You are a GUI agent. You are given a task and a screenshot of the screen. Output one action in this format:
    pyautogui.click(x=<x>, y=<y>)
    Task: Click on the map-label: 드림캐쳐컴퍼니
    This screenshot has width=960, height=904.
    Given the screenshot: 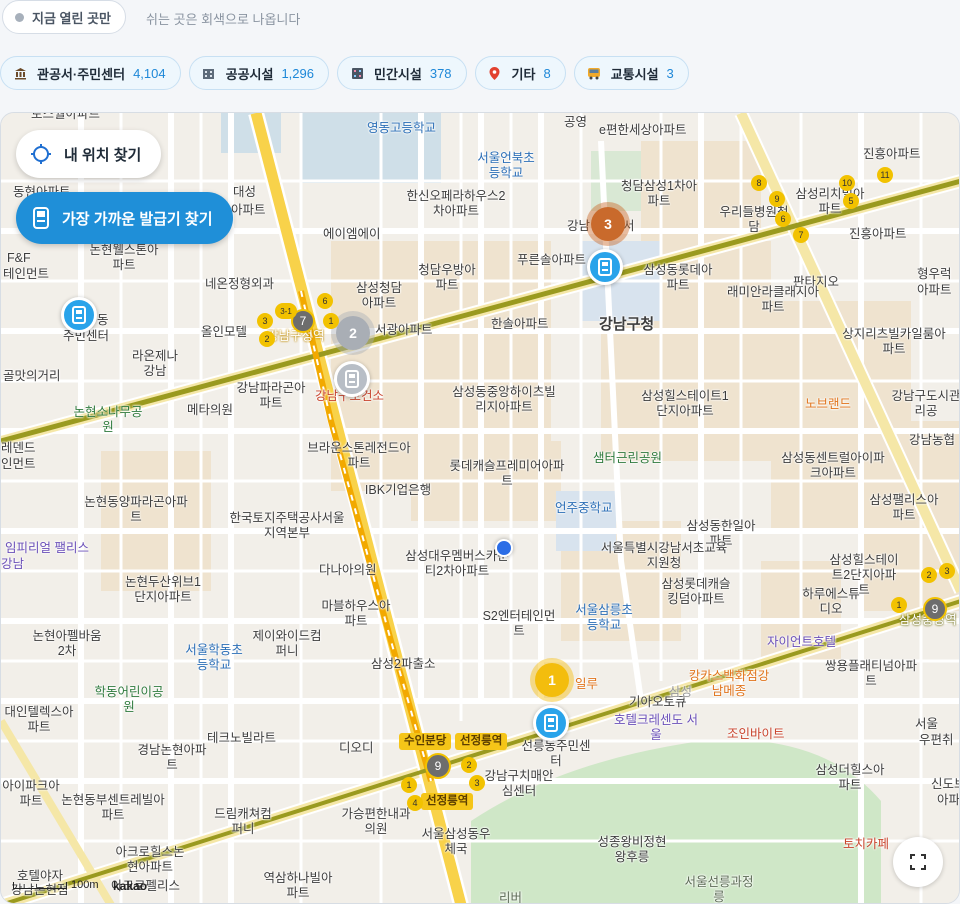 What is the action you would take?
    pyautogui.click(x=243, y=821)
    